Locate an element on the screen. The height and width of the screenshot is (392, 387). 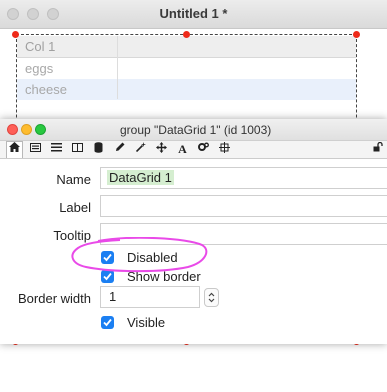
lock-icon is located at coordinates (378, 149).